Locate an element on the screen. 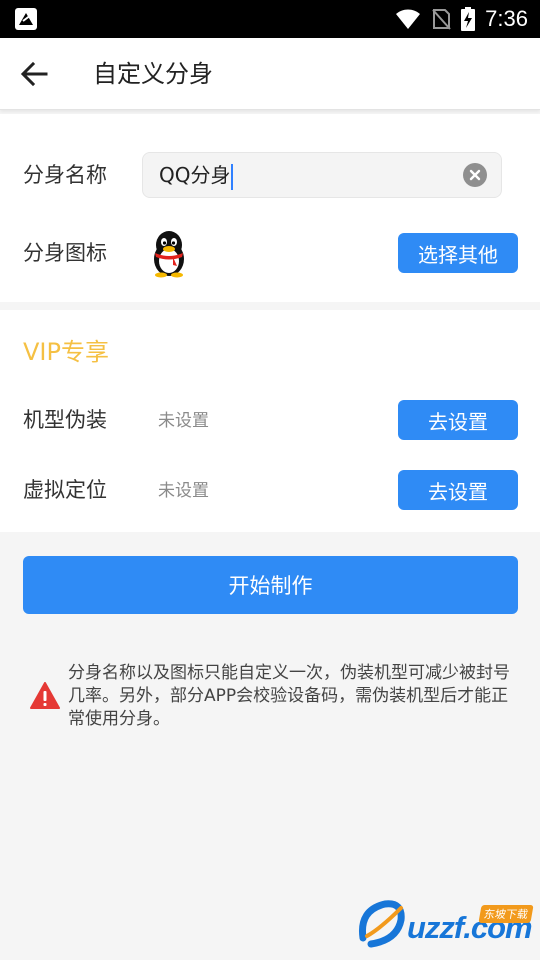 This screenshot has height=960, width=540. choose-other-icon-button: 选择其他 is located at coordinates (458, 253).